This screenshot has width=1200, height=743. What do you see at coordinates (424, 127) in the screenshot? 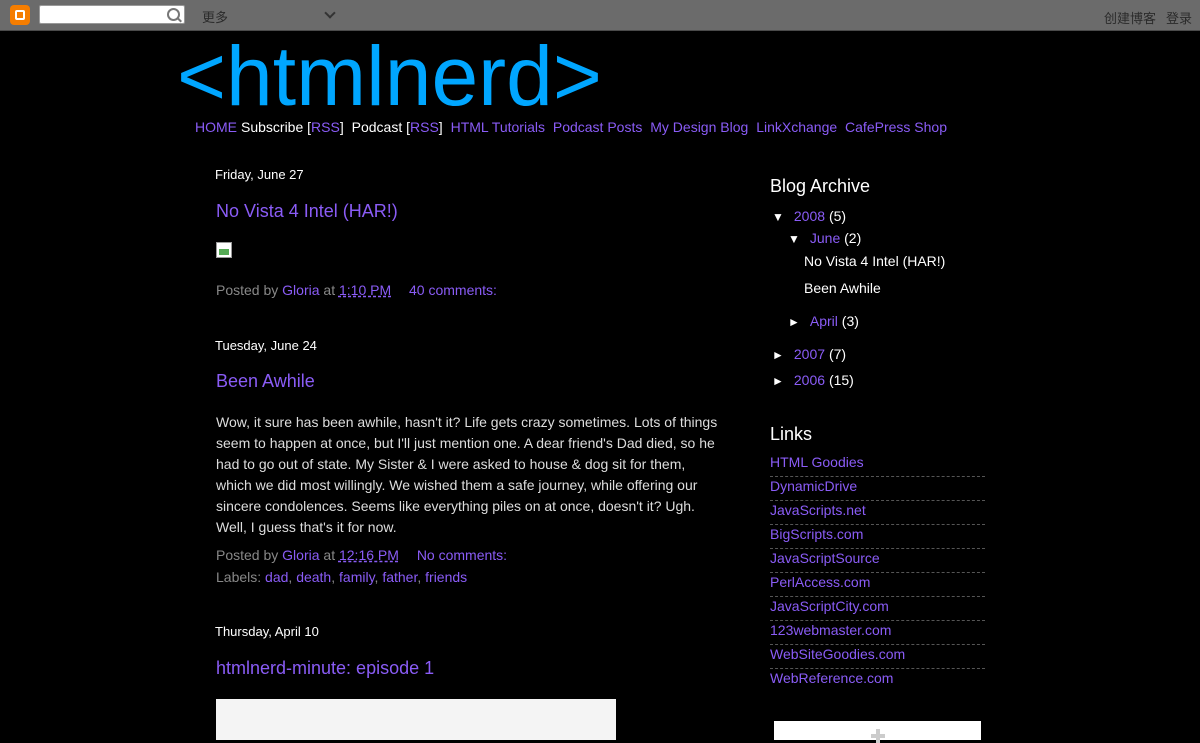
I see `nav-podcast-rss-link: RSS` at bounding box center [424, 127].